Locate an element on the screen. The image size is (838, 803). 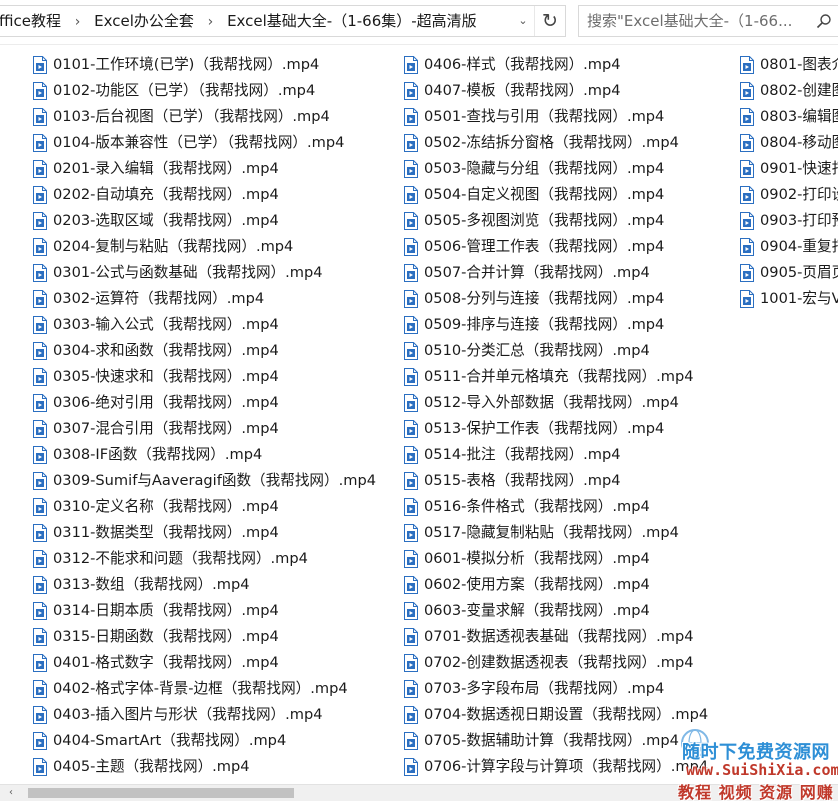
breadcrumb-item: Excel办公全套 is located at coordinates (144, 21).